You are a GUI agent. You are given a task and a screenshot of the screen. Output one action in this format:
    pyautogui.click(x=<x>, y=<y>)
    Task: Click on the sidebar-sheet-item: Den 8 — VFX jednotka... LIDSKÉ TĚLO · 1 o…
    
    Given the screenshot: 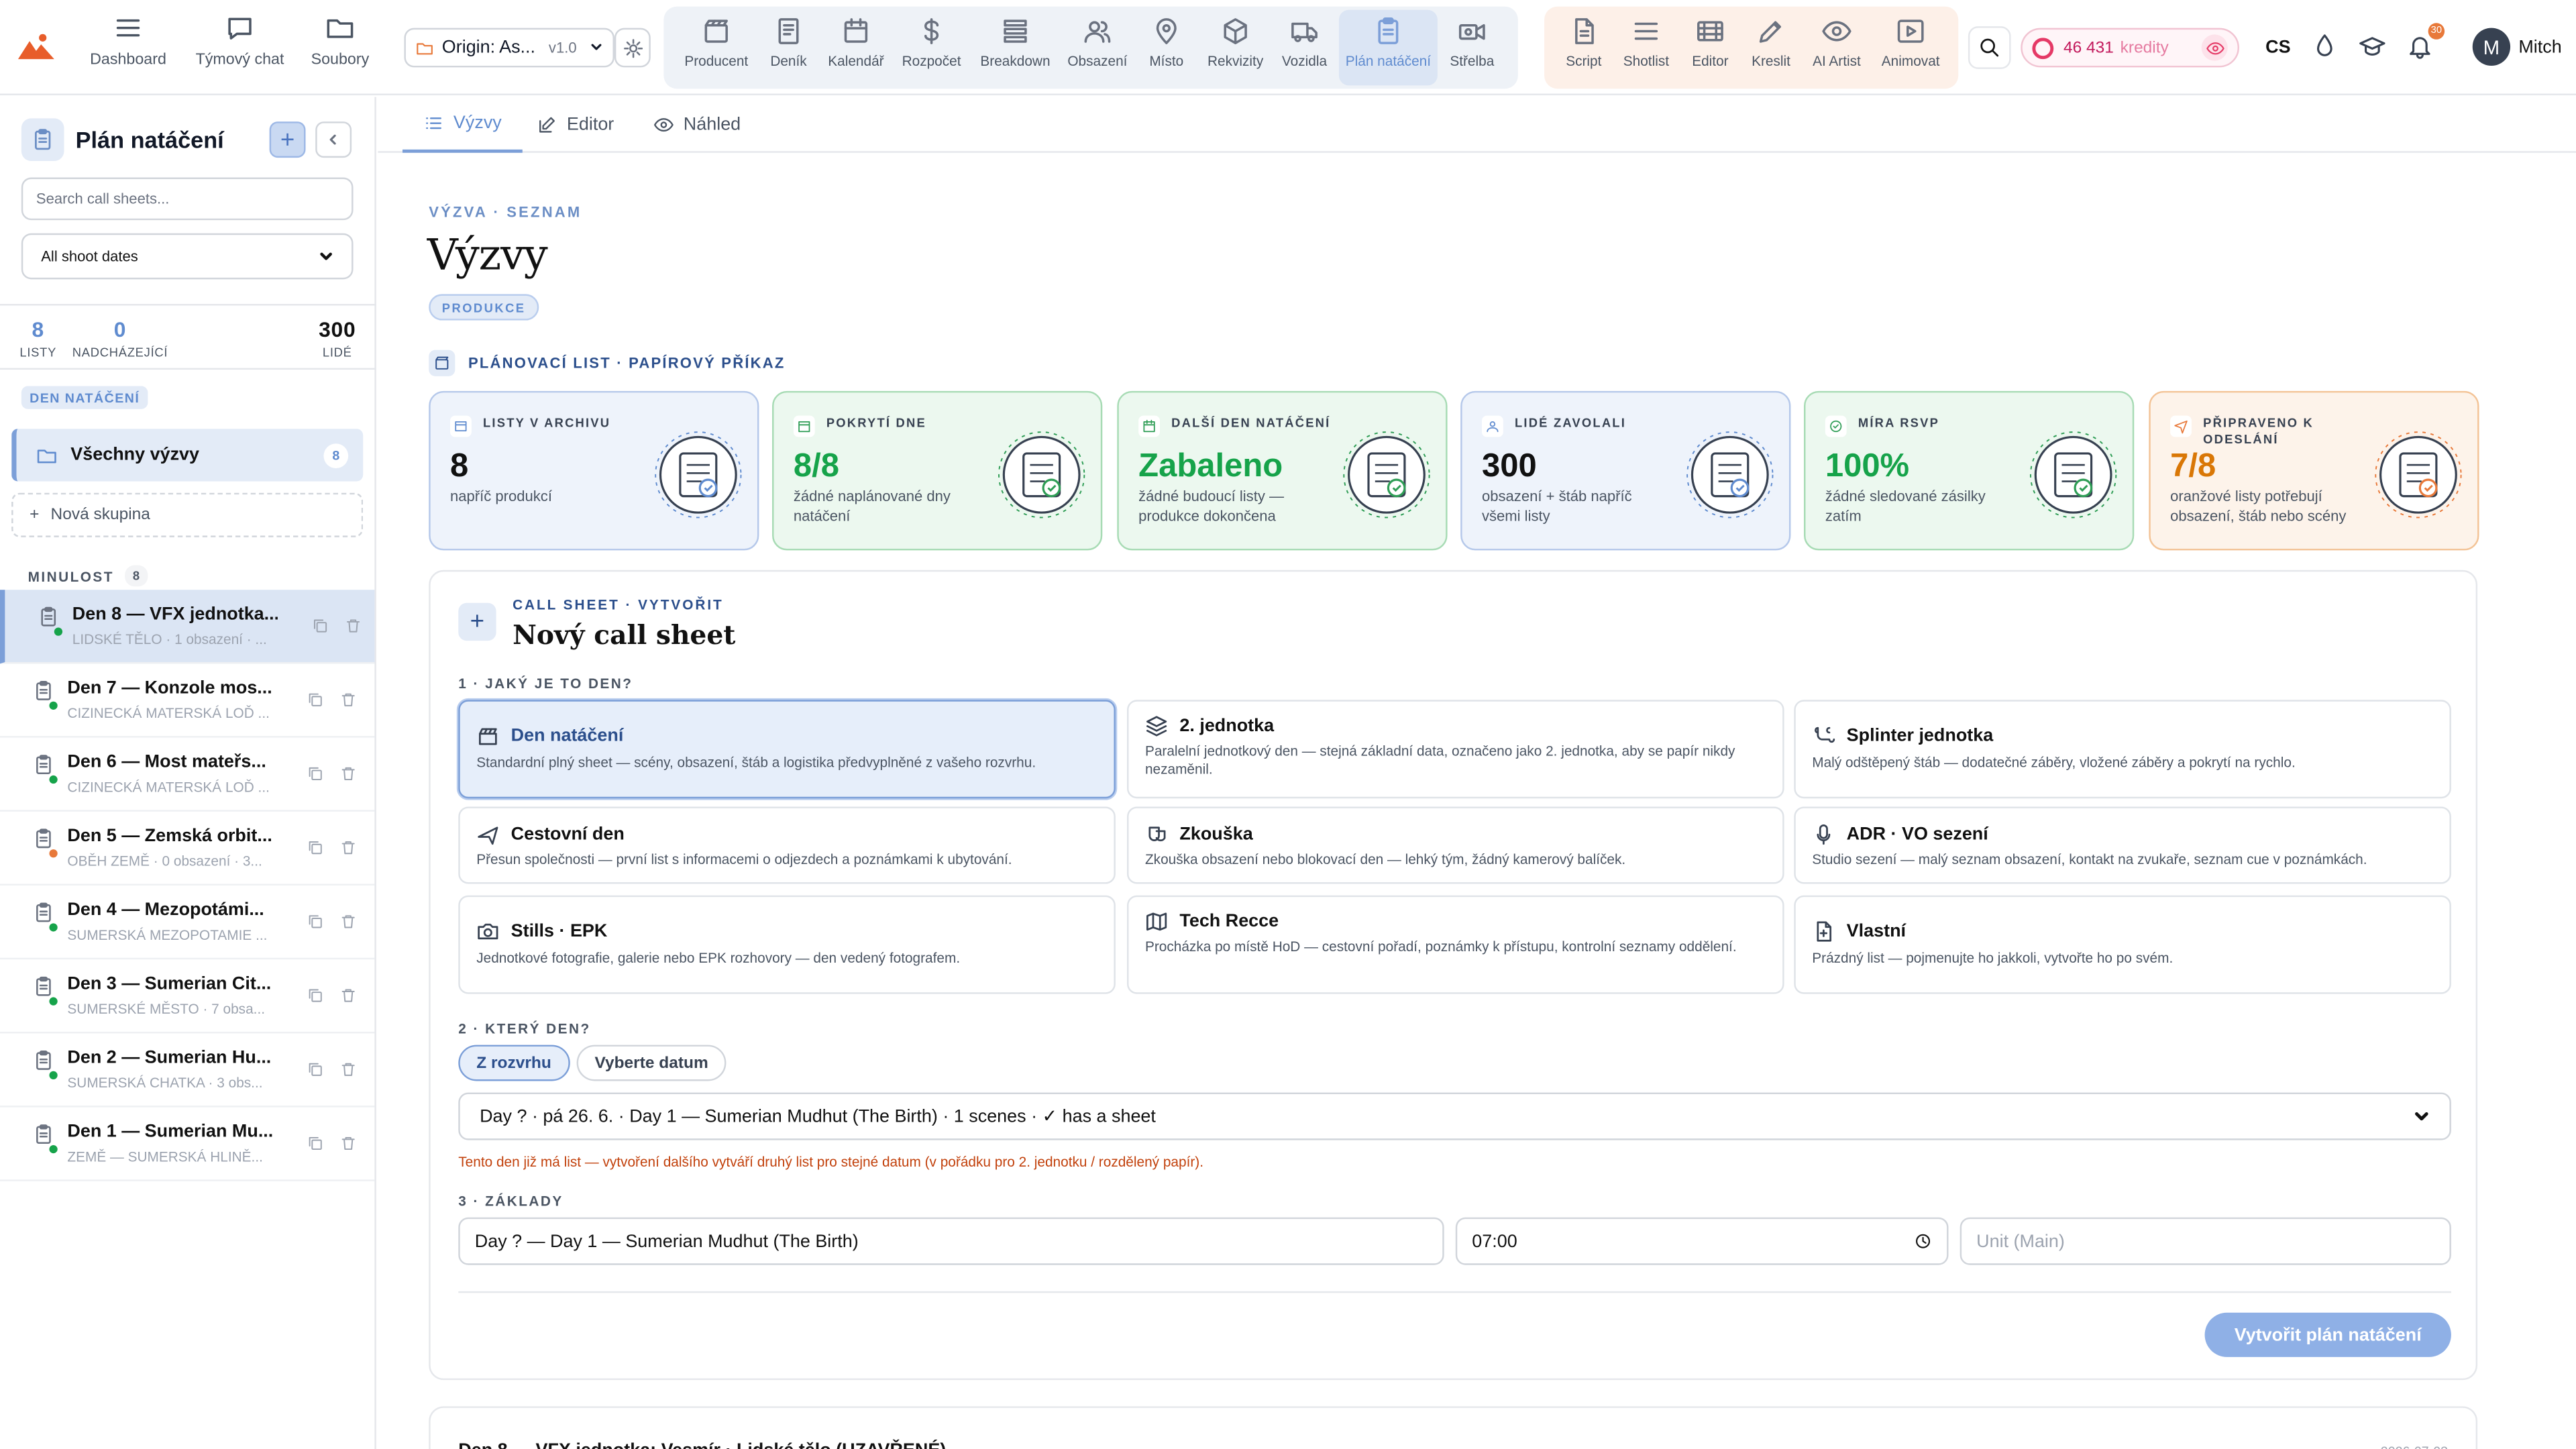 What is the action you would take?
    pyautogui.click(x=187, y=627)
    